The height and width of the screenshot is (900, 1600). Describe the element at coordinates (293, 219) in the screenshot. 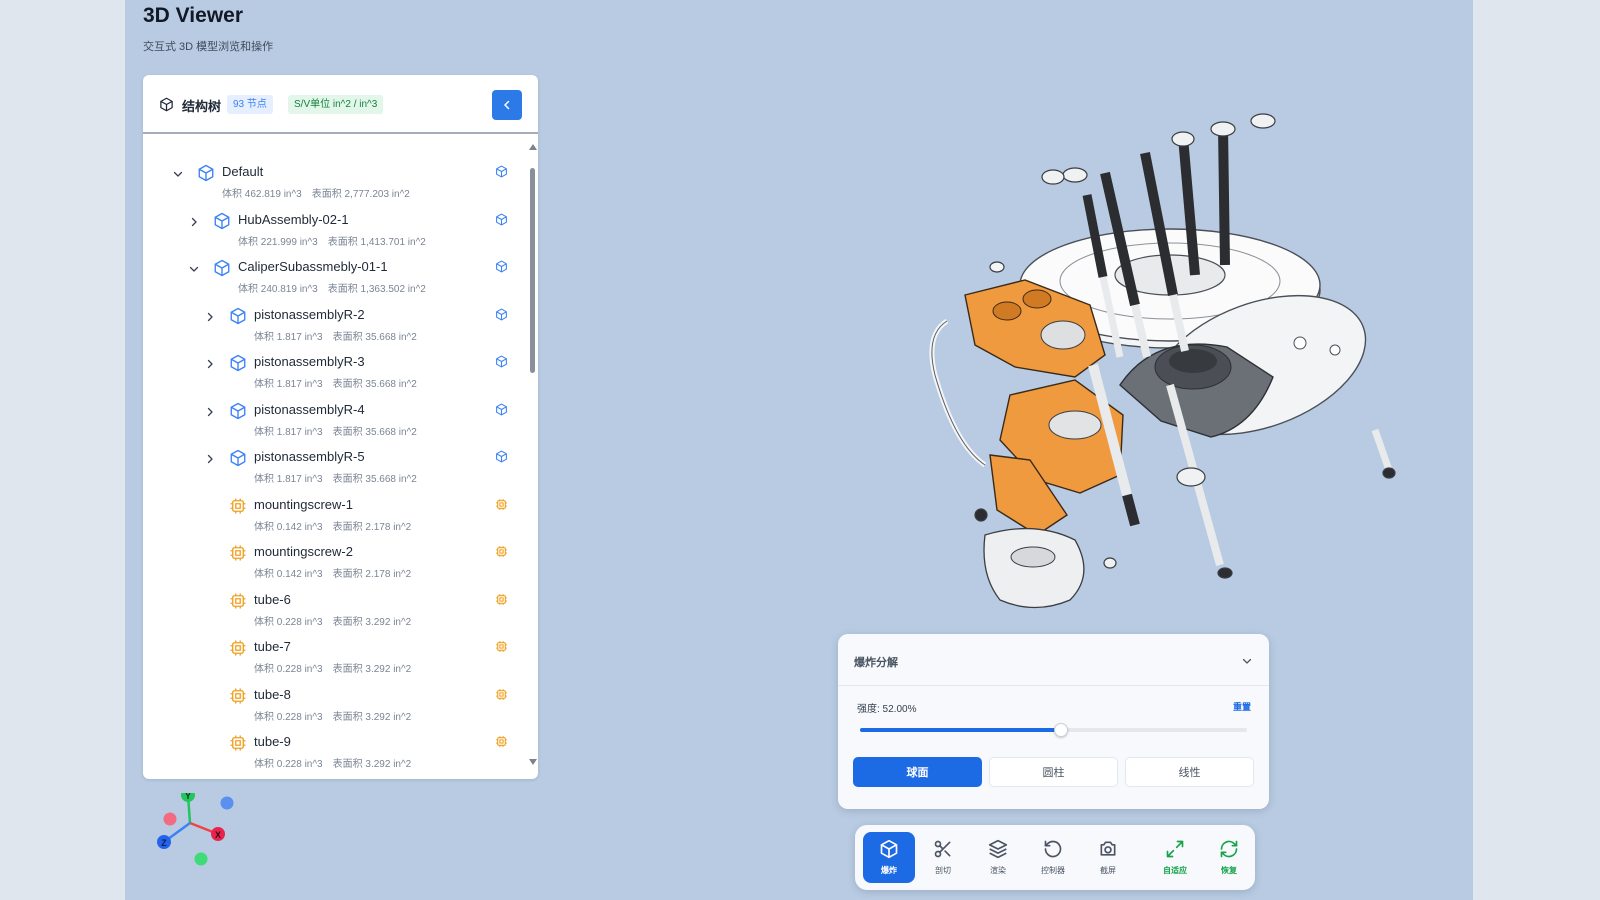

I see `tree-node-name: HubAssembly-02-1` at that location.